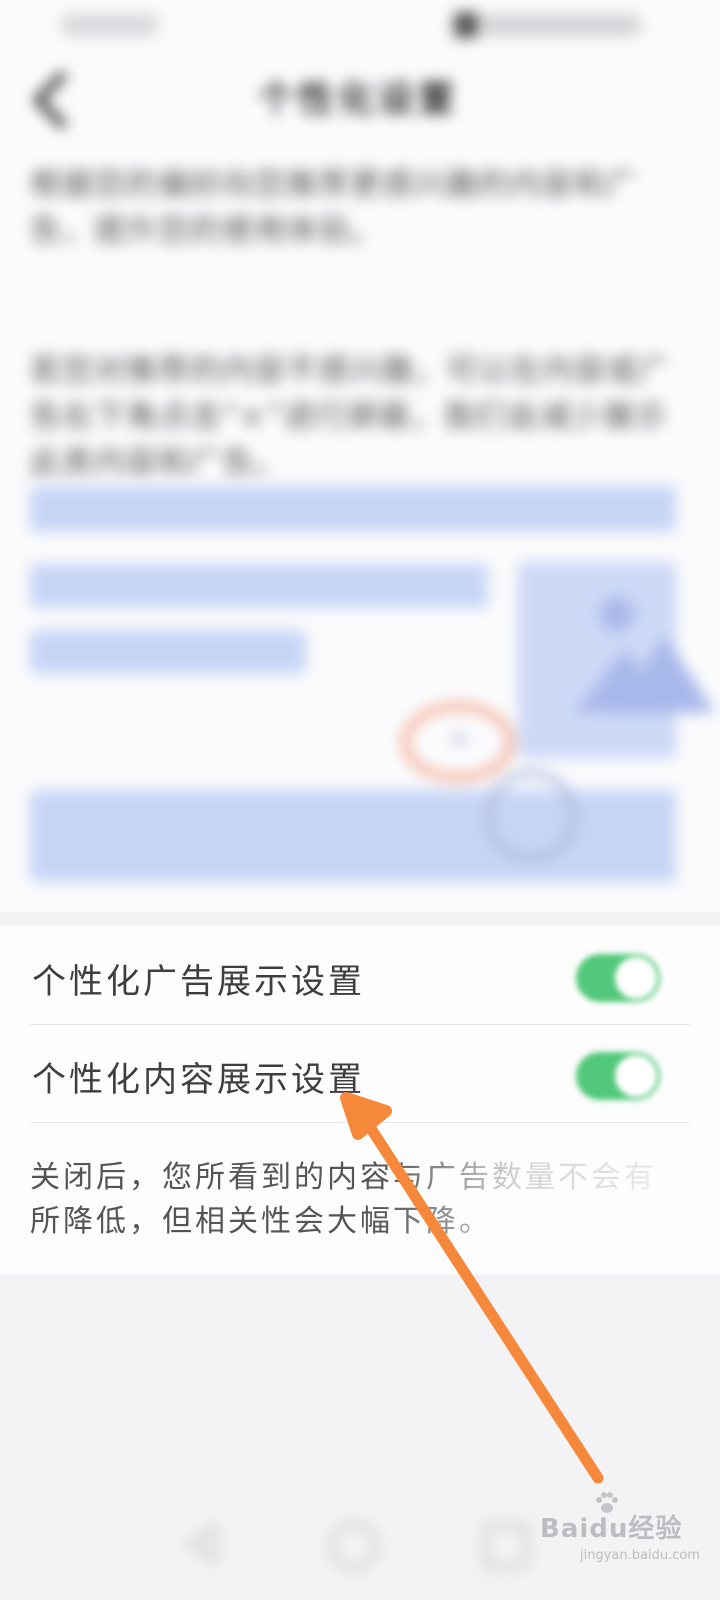 The height and width of the screenshot is (1600, 720). I want to click on watermark: Baidu经验 jingyan.baidu.com, so click(625, 1527).